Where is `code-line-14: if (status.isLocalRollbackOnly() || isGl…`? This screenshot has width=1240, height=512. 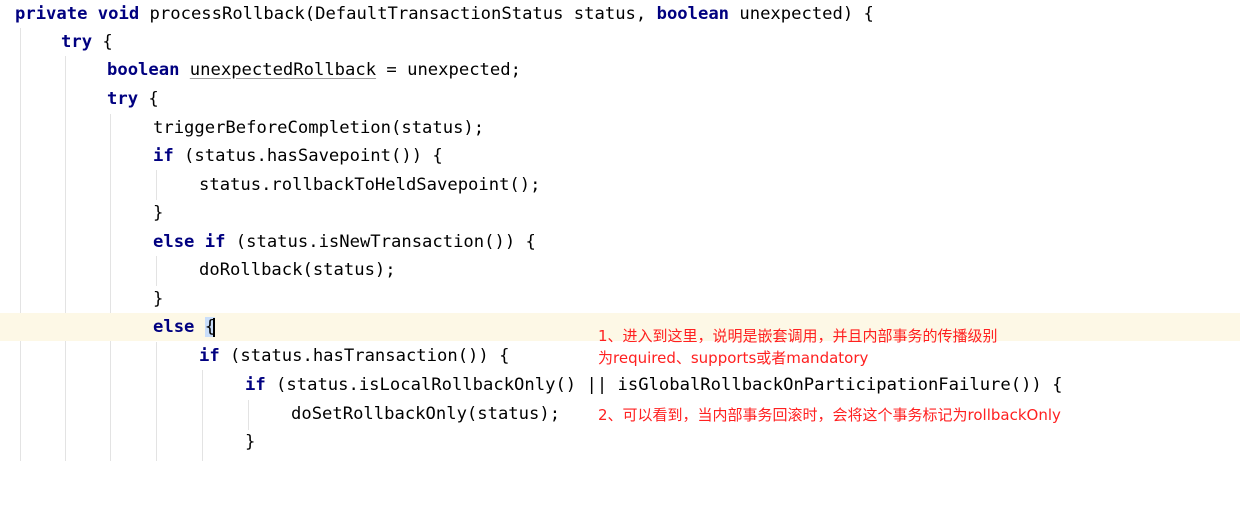 code-line-14: if (status.isLocalRollbackOnly() || isGl… is located at coordinates (620, 385).